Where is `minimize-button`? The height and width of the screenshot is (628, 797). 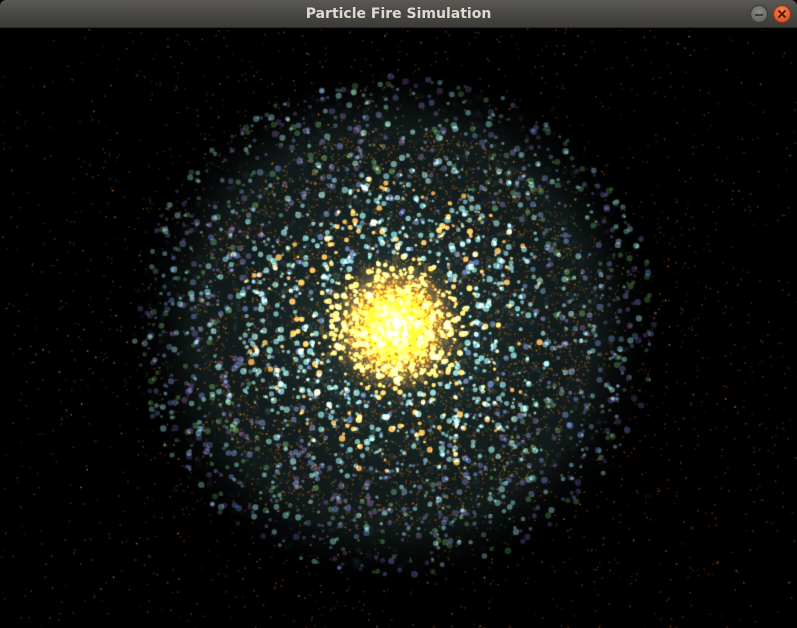 minimize-button is located at coordinates (759, 14).